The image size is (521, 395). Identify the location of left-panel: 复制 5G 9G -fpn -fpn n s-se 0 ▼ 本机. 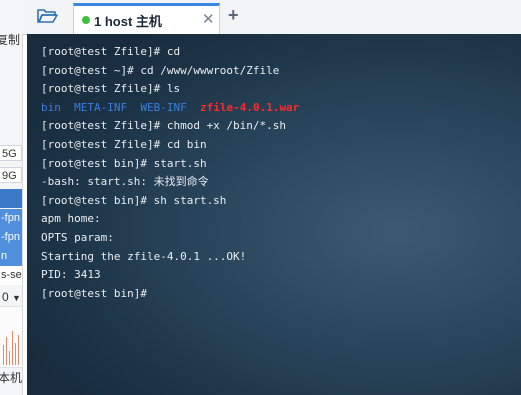
(11, 197).